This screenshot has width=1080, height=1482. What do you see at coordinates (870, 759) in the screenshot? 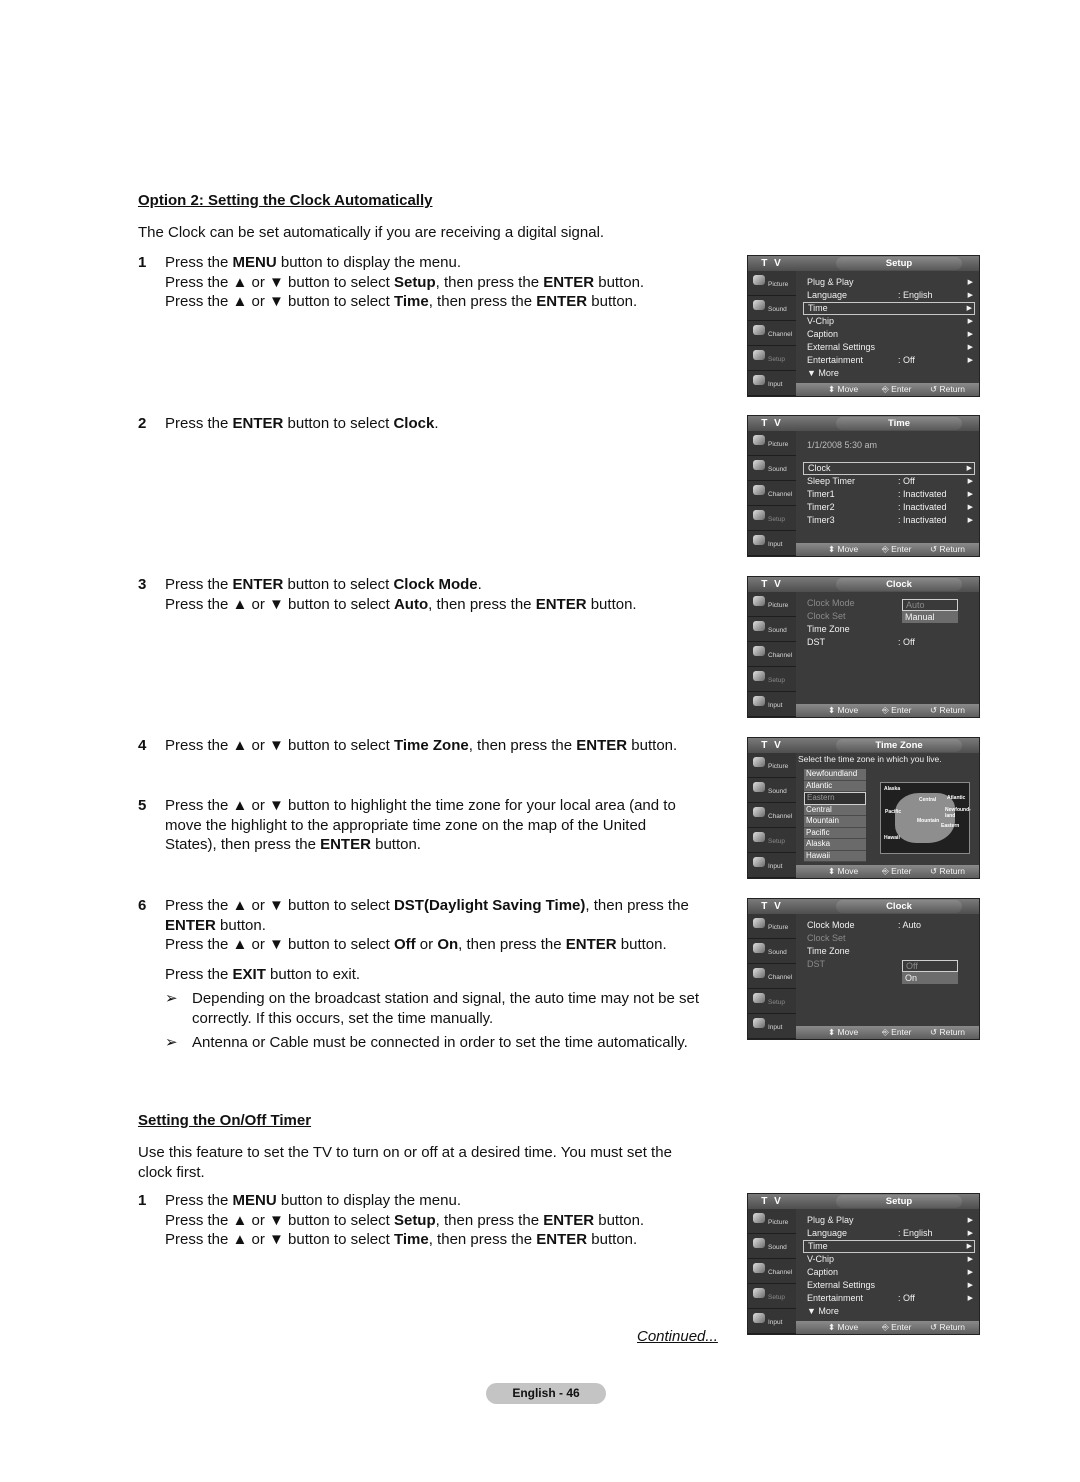
I see `time-zone-prompt: Select the time zone in which you live.` at bounding box center [870, 759].